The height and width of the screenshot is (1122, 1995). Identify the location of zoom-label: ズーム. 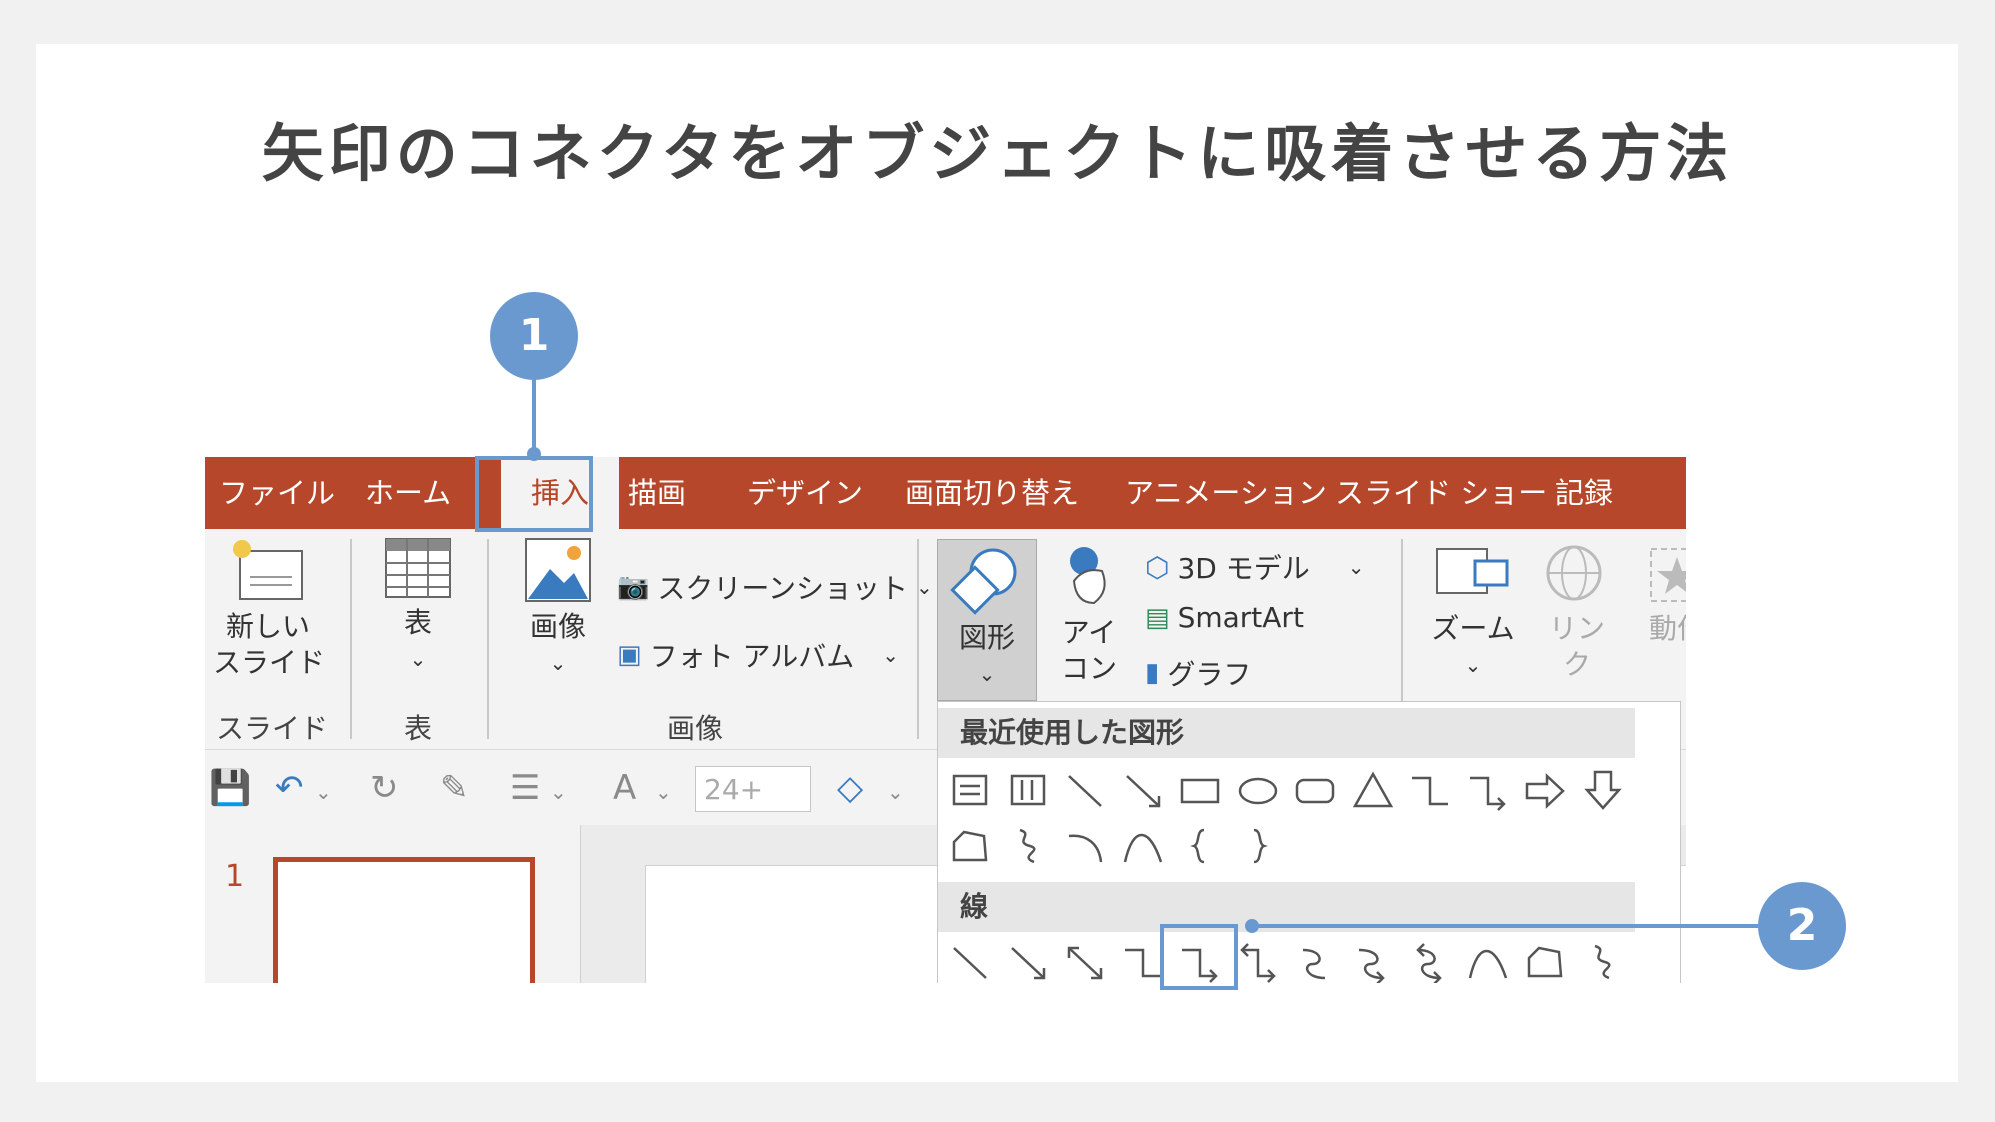
(1473, 628).